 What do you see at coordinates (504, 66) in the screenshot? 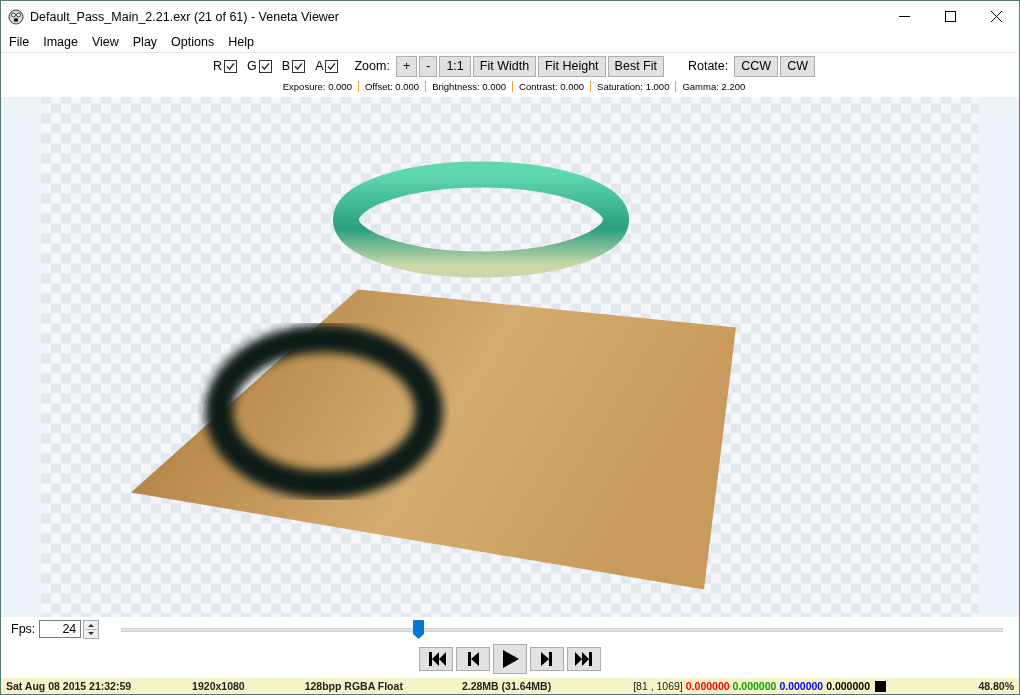
I see `zoom-button: Fit Width` at bounding box center [504, 66].